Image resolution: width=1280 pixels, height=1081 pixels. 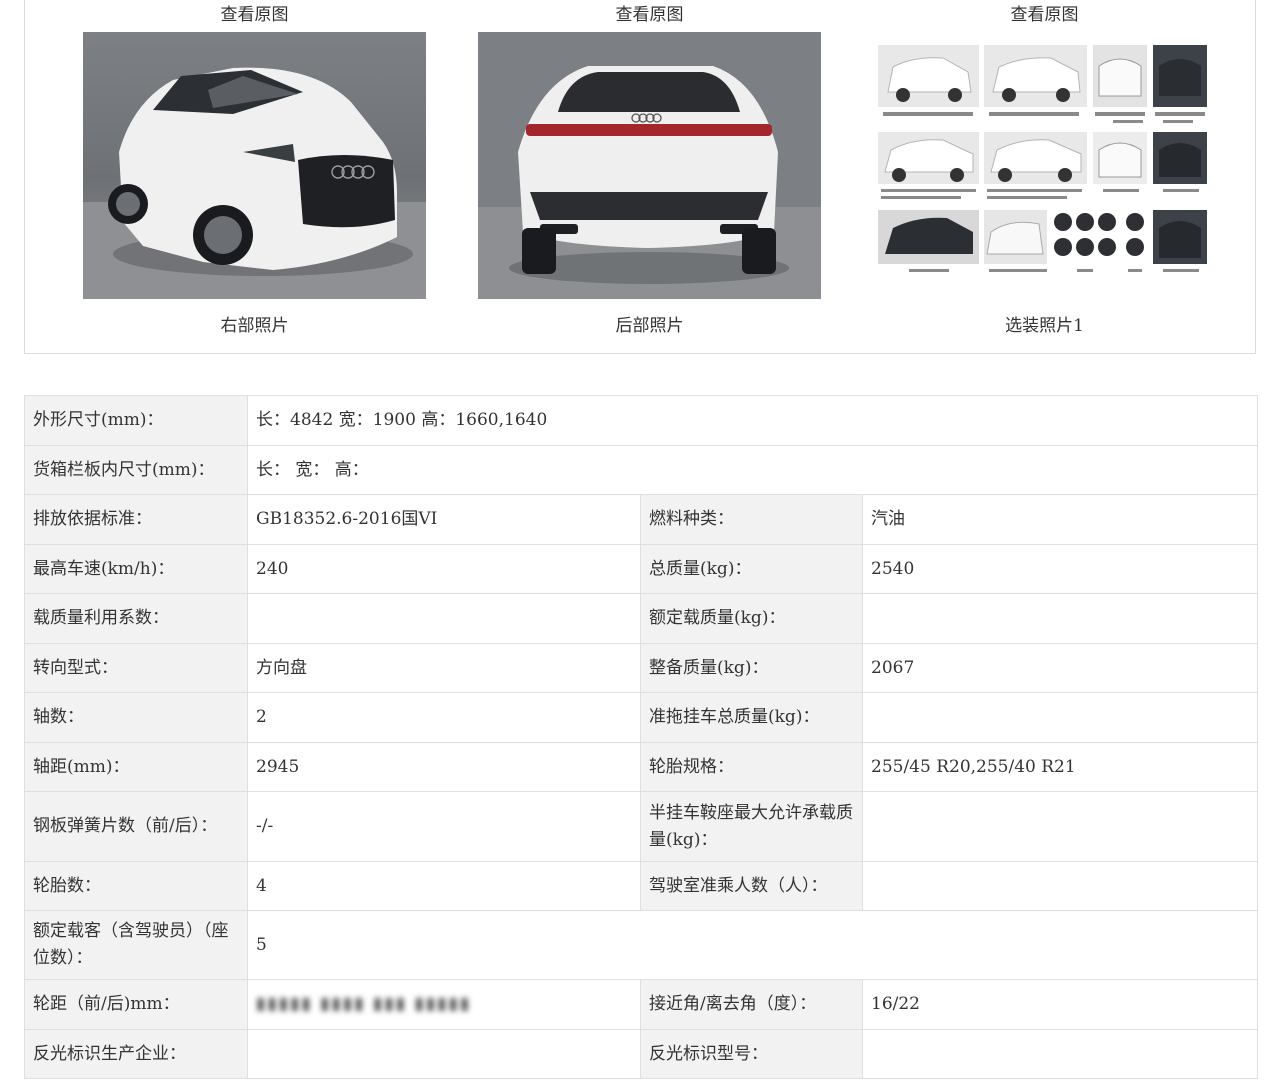 I want to click on photo-caption: 右部照片, so click(x=254, y=326).